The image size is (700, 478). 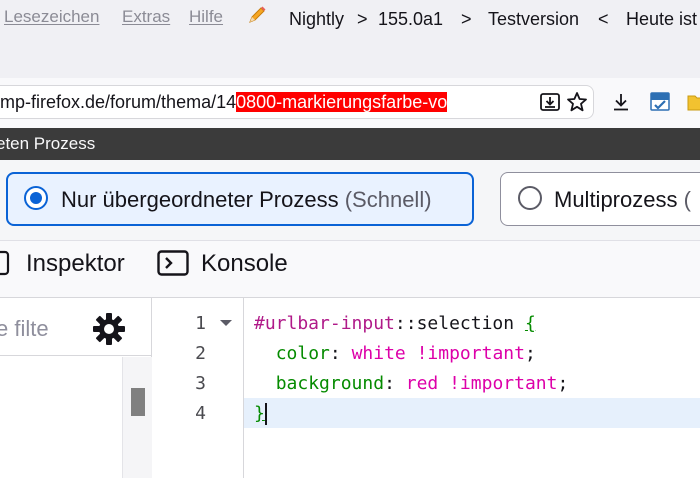 What do you see at coordinates (395, 323) in the screenshot?
I see `code-line-1: #urlbar-input::selection {` at bounding box center [395, 323].